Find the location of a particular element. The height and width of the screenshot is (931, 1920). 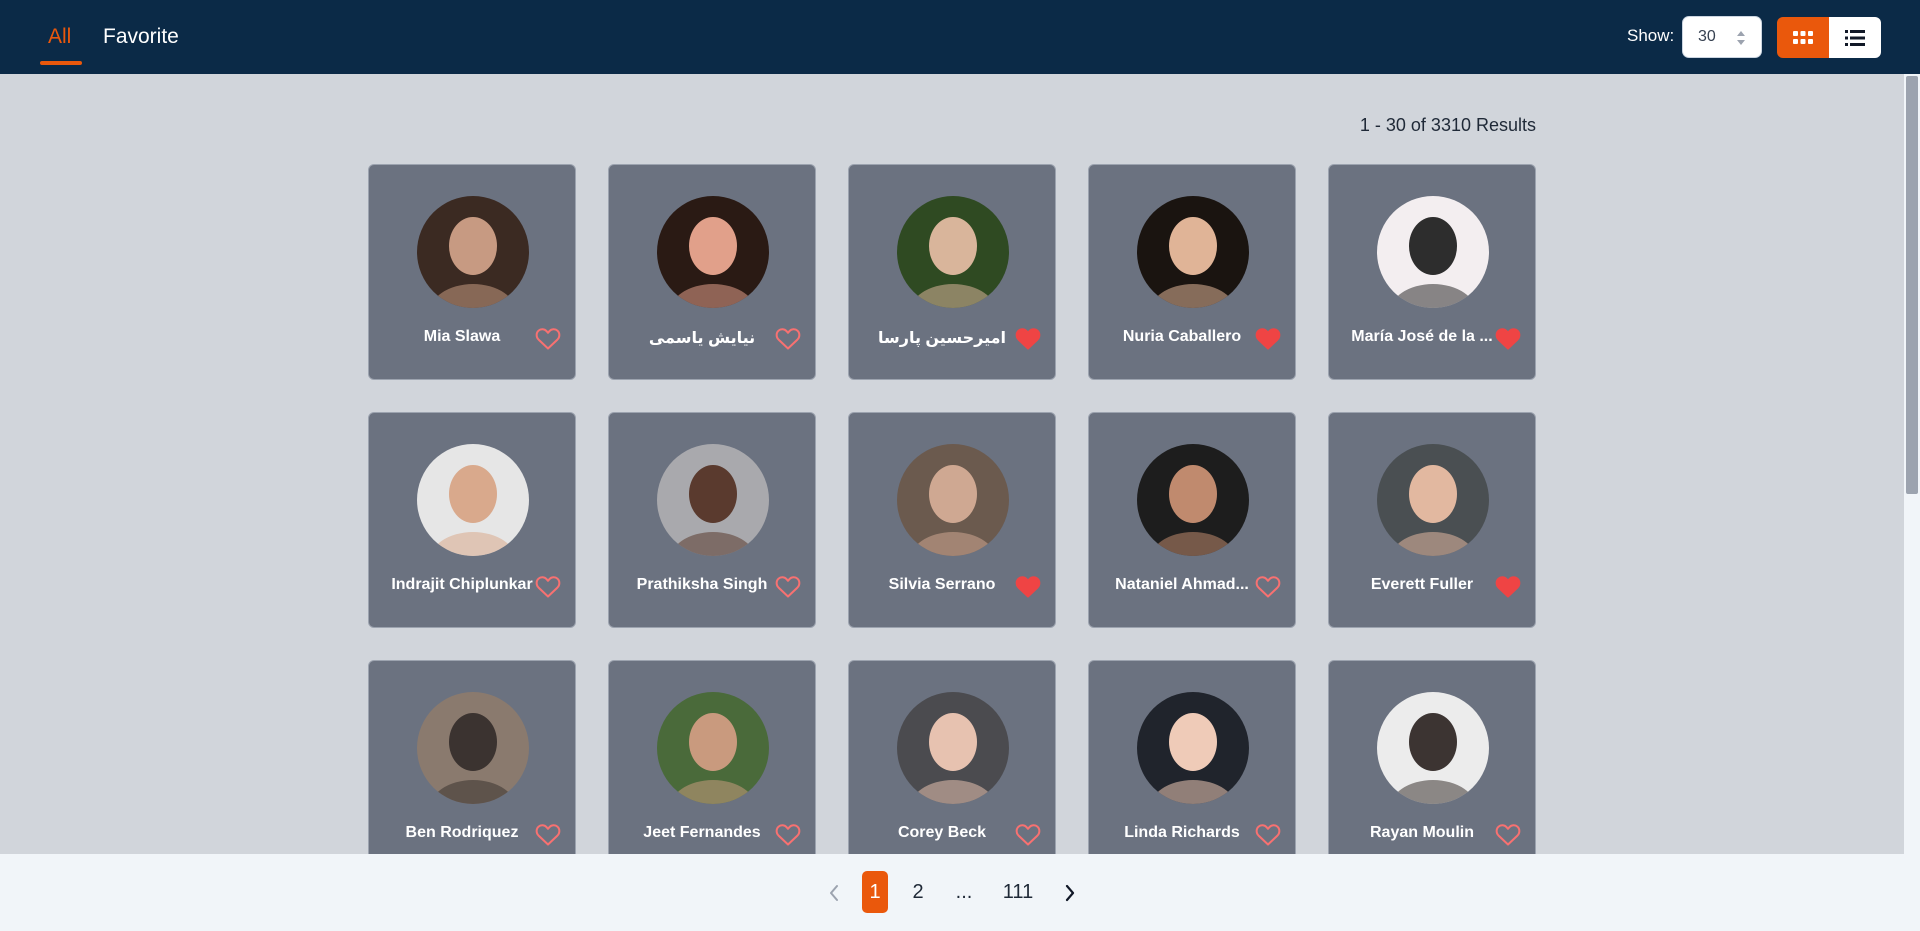

chevron-right-icon is located at coordinates (1070, 892).